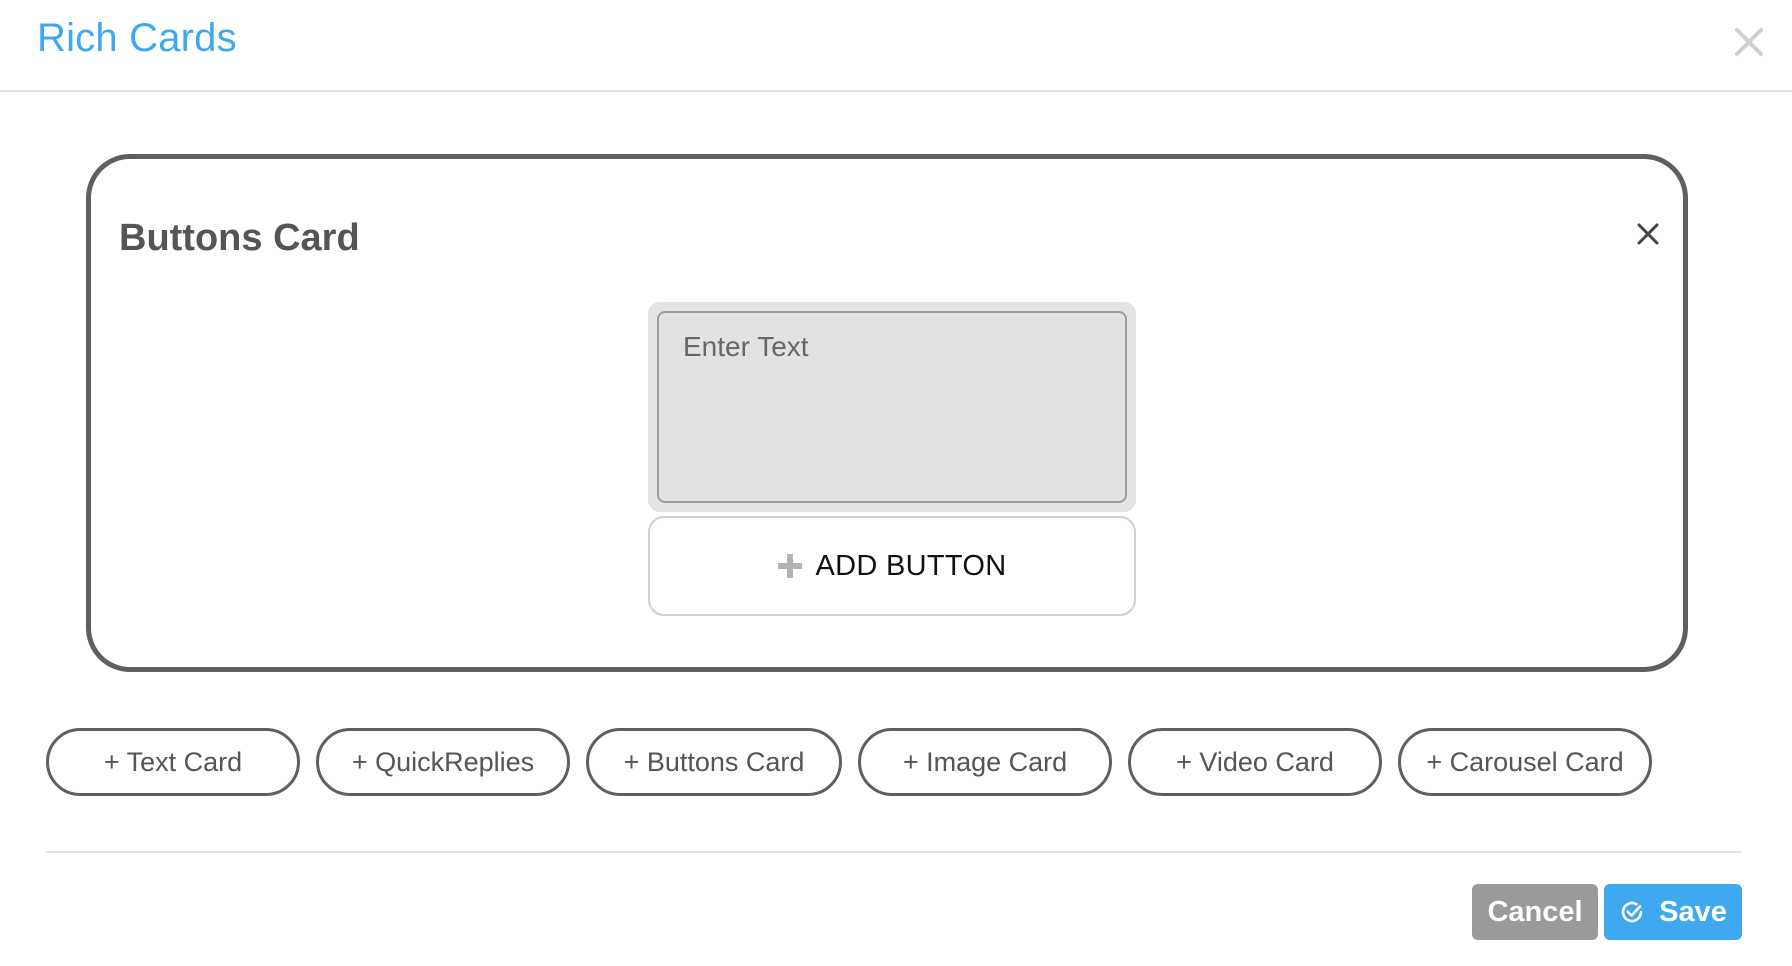 The height and width of the screenshot is (966, 1792). What do you see at coordinates (985, 762) in the screenshot?
I see `add-image-card-button: + Image Card` at bounding box center [985, 762].